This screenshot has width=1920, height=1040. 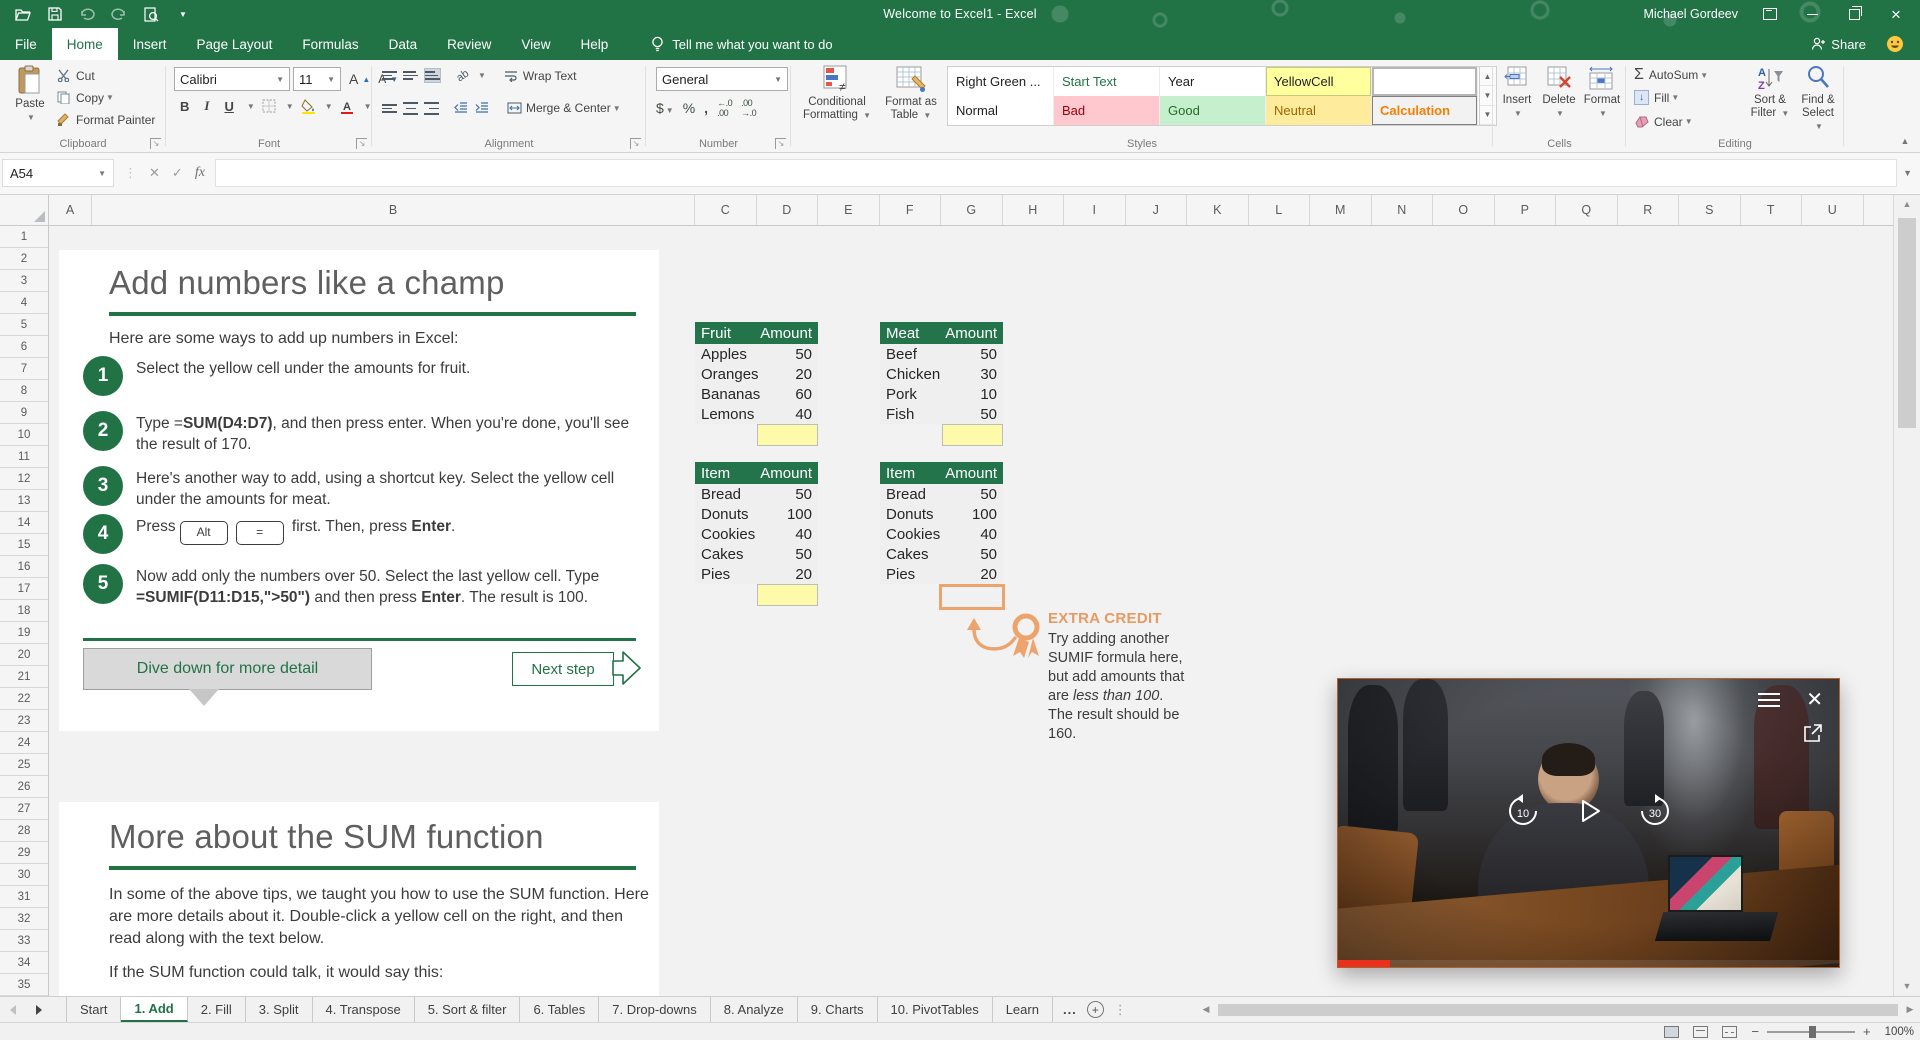 I want to click on answer-cell-yellow, so click(x=787, y=435).